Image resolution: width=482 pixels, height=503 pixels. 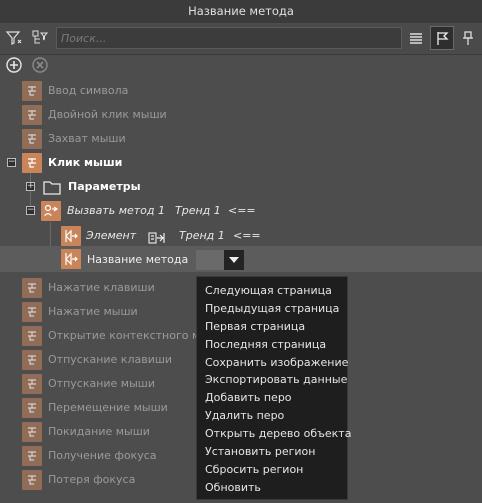 What do you see at coordinates (52, 187) in the screenshot?
I see `folder-icon` at bounding box center [52, 187].